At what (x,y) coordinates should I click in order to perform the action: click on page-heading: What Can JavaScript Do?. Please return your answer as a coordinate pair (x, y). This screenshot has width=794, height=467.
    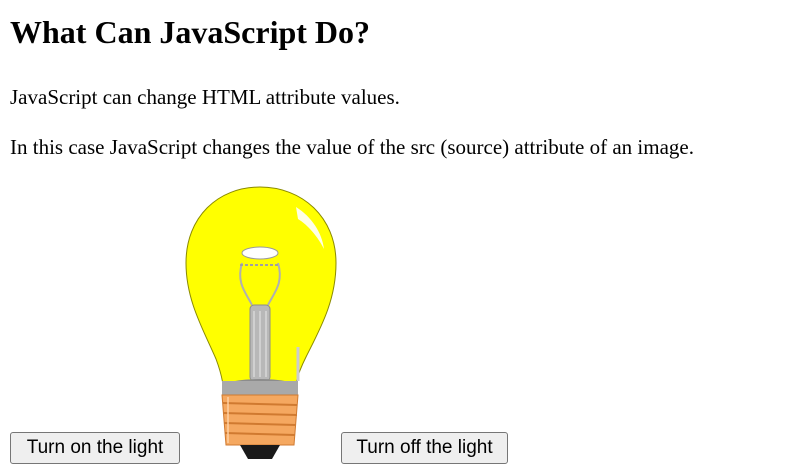
    Looking at the image, I should click on (190, 32).